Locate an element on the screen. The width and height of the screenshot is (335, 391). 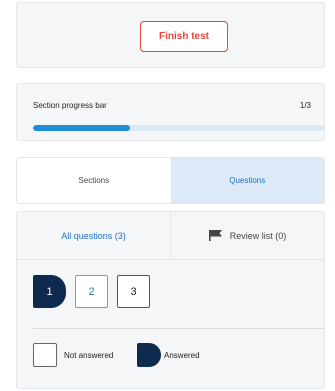
tab-sections: Sections is located at coordinates (94, 180).